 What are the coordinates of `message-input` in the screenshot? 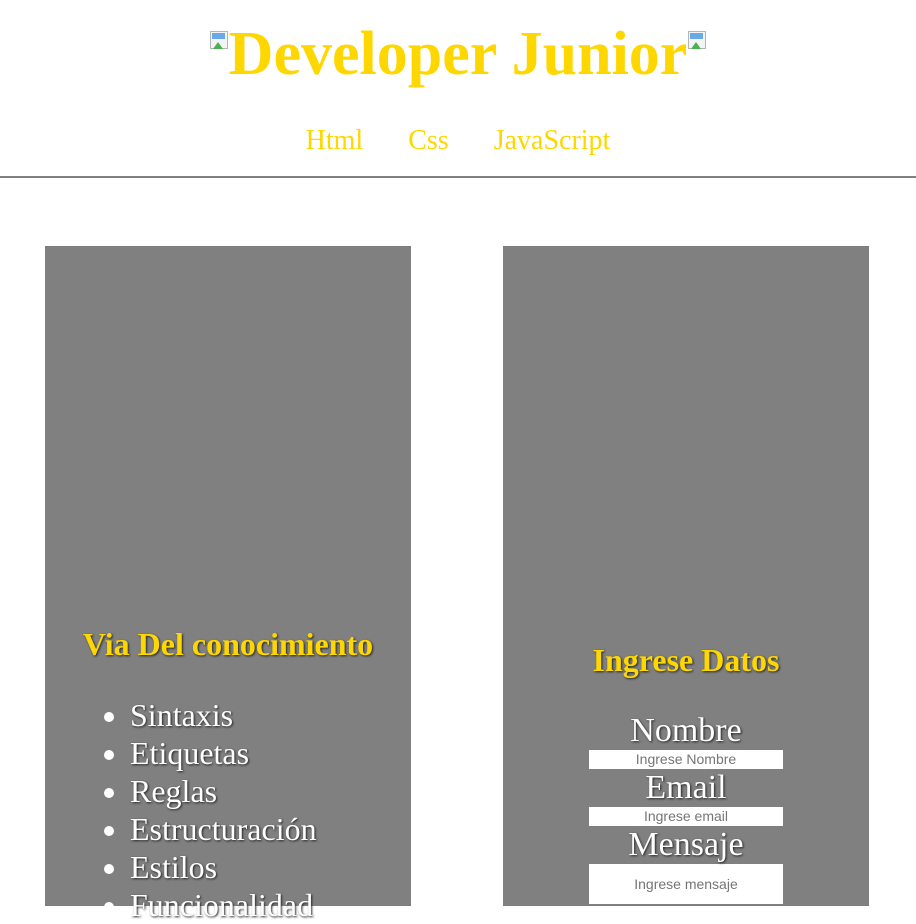 It's located at (686, 884).